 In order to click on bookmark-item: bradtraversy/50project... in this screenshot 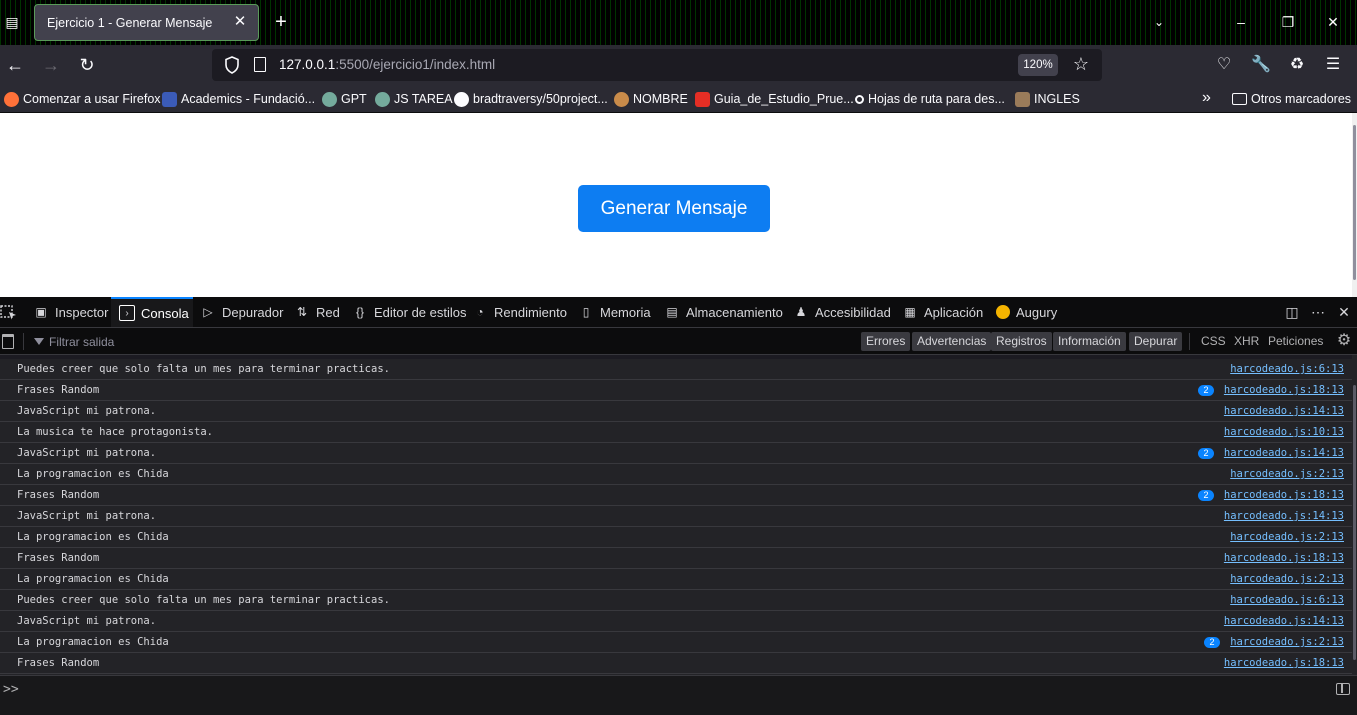, I will do `click(531, 99)`.